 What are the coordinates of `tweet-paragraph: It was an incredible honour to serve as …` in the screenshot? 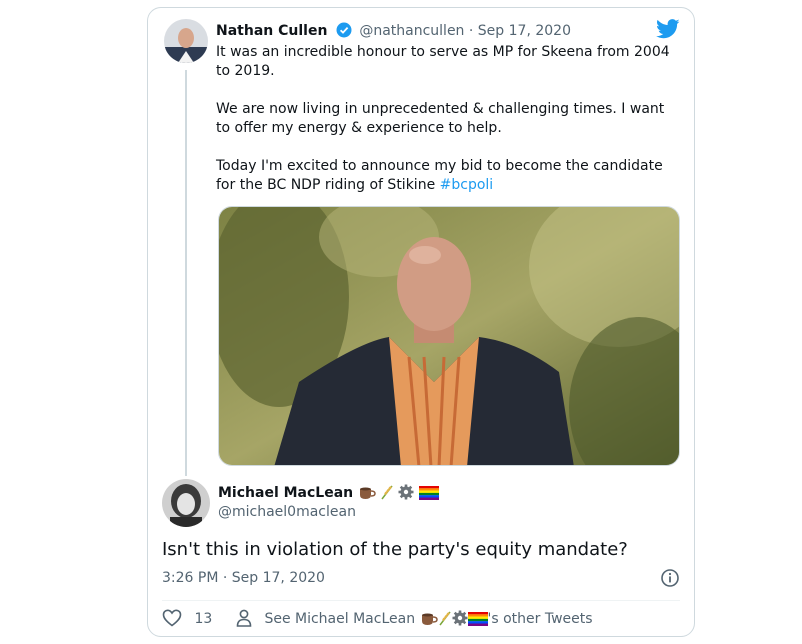 It's located at (443, 61).